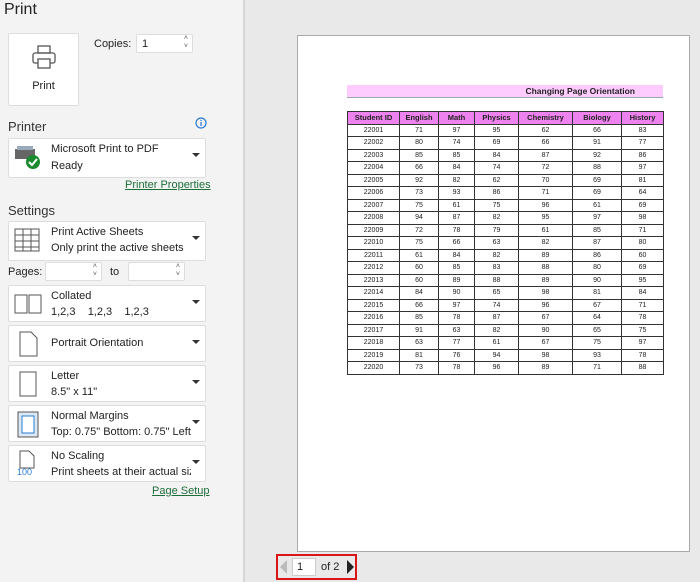 The width and height of the screenshot is (700, 582). Describe the element at coordinates (505, 91) in the screenshot. I see `sheet-title: Changing Page Orientation` at that location.